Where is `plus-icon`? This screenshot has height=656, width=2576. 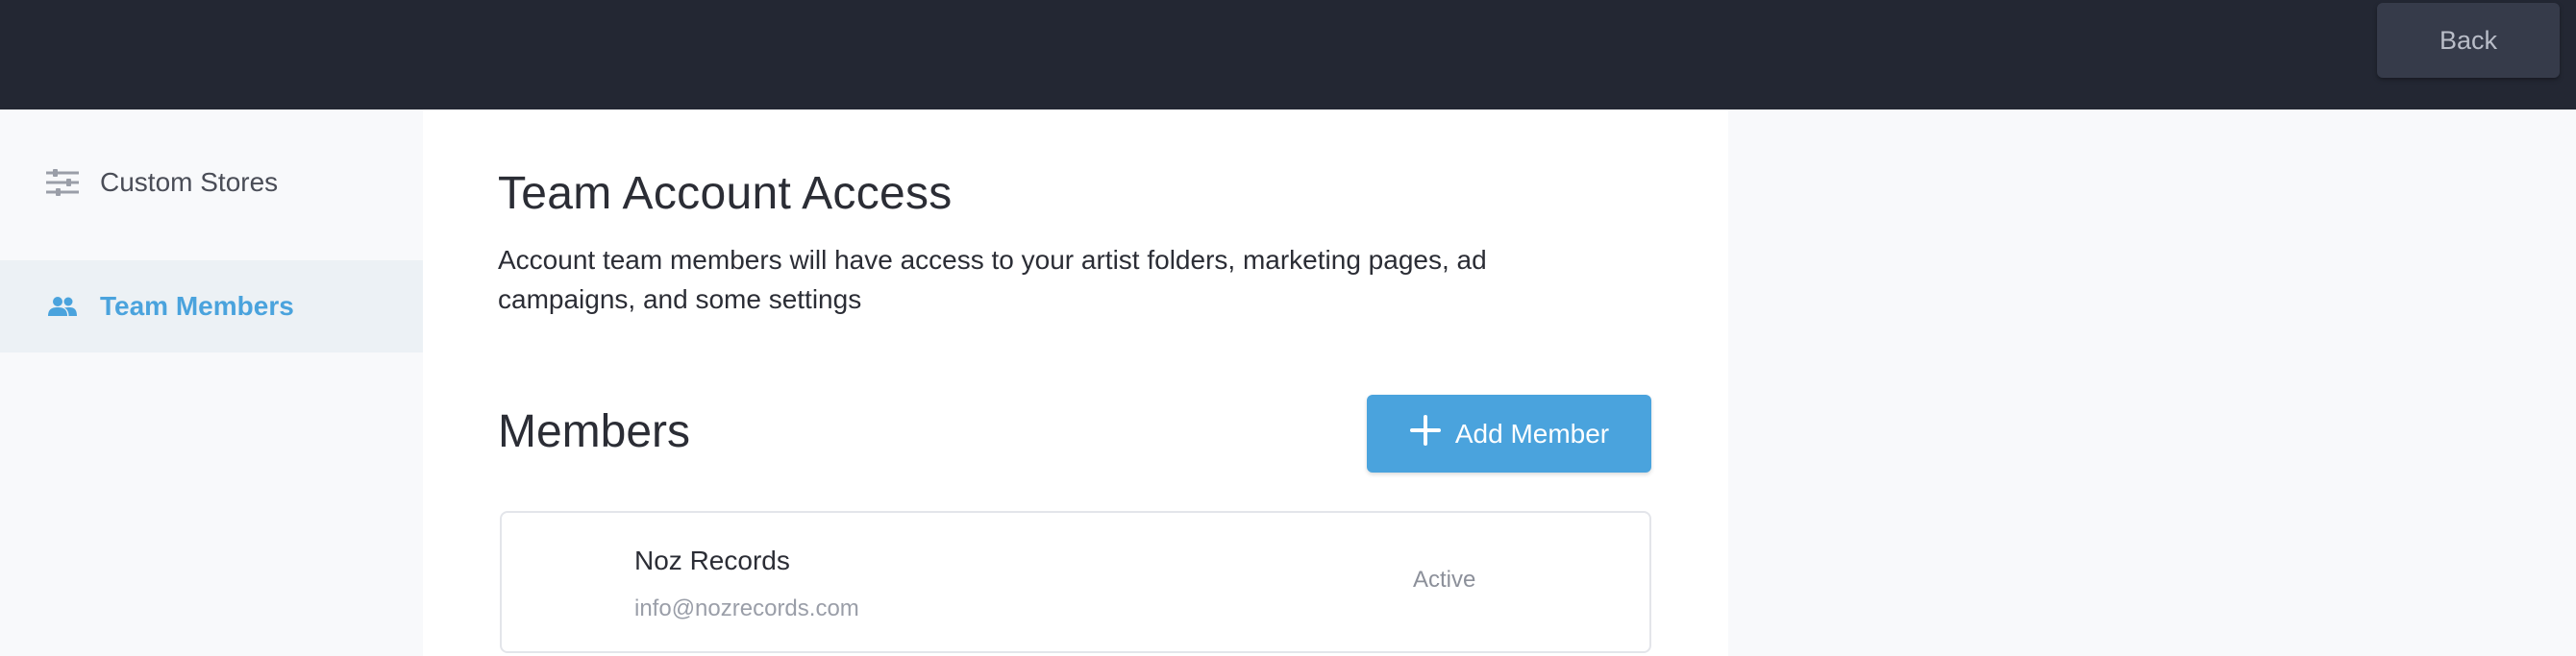 plus-icon is located at coordinates (1425, 434).